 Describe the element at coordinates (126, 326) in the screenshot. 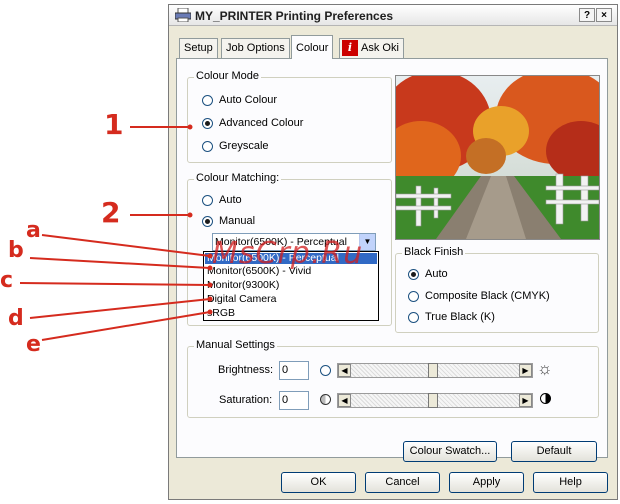

I see `callout-line-e` at that location.